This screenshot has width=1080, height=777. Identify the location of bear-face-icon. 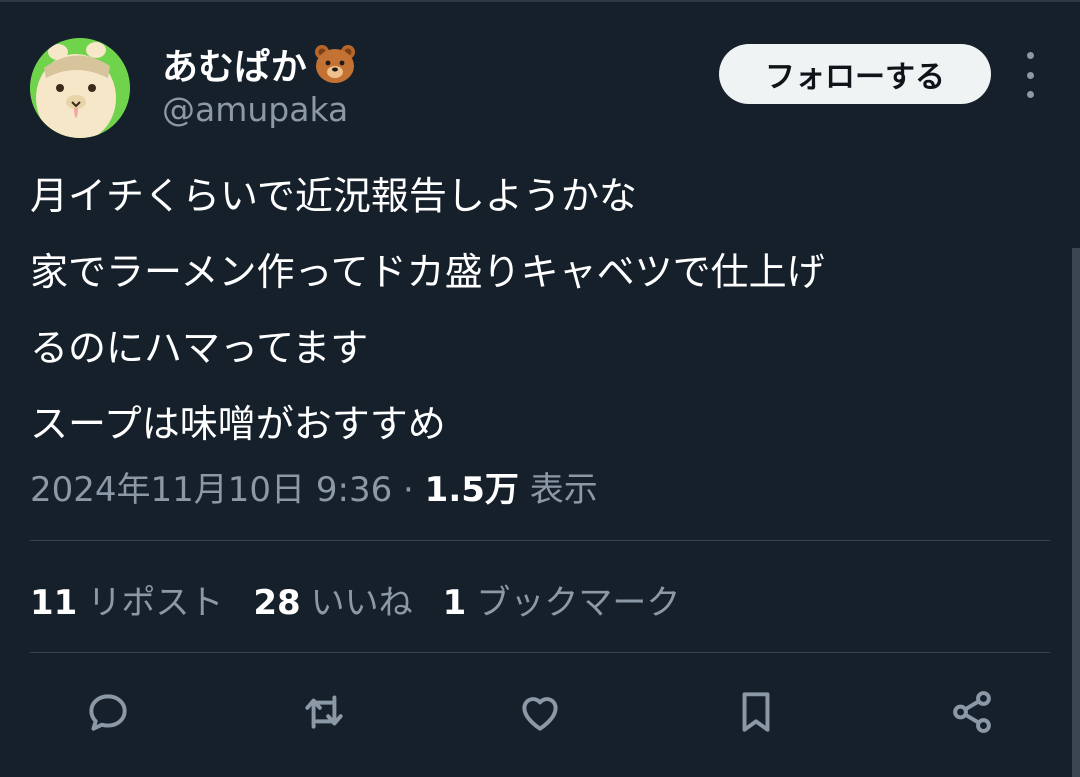
(334, 64).